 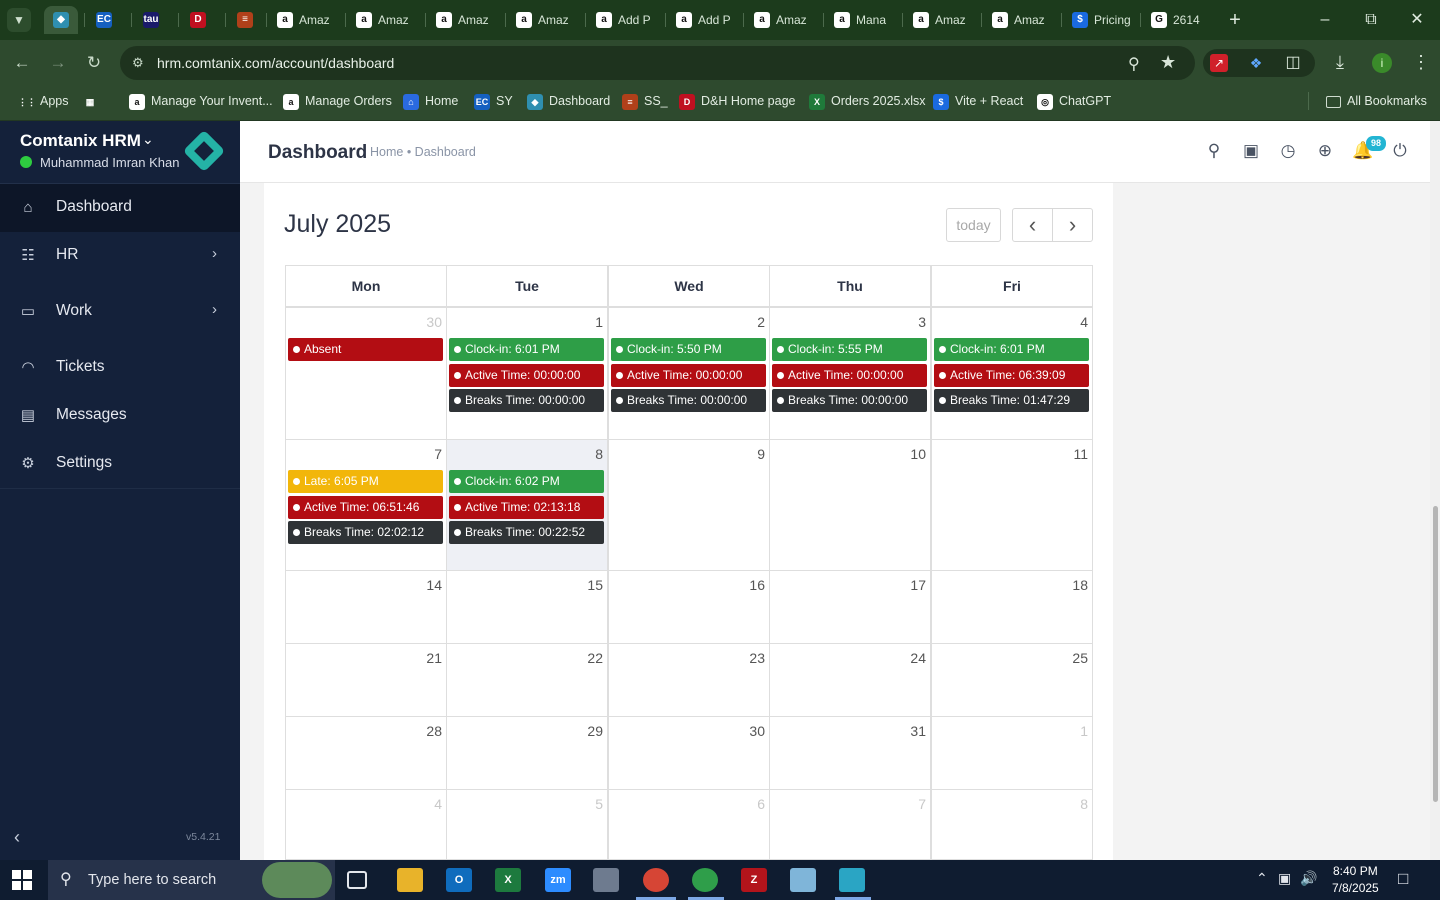 I want to click on excel-taskbar-icon: X, so click(x=508, y=880).